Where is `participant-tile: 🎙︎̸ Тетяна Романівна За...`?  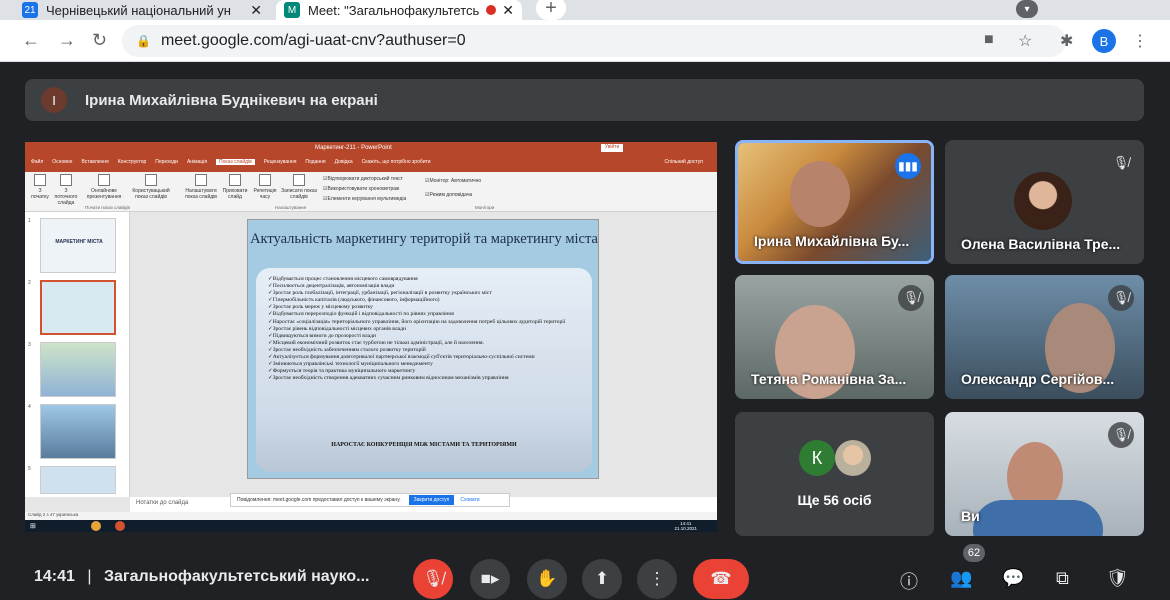
participant-tile: 🎙︎̸ Тетяна Романівна За... is located at coordinates (834, 337).